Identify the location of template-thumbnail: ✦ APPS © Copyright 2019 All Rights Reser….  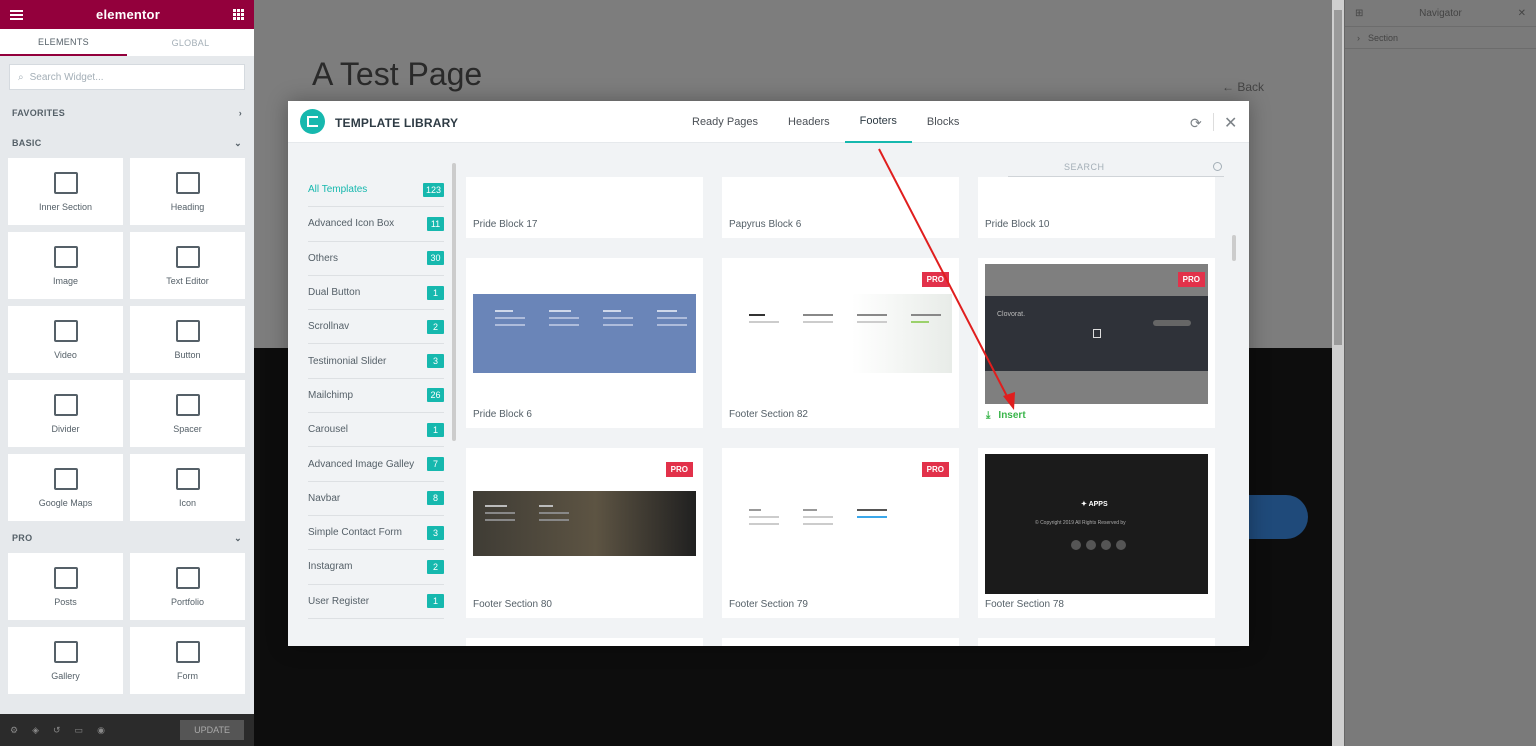
(1096, 524).